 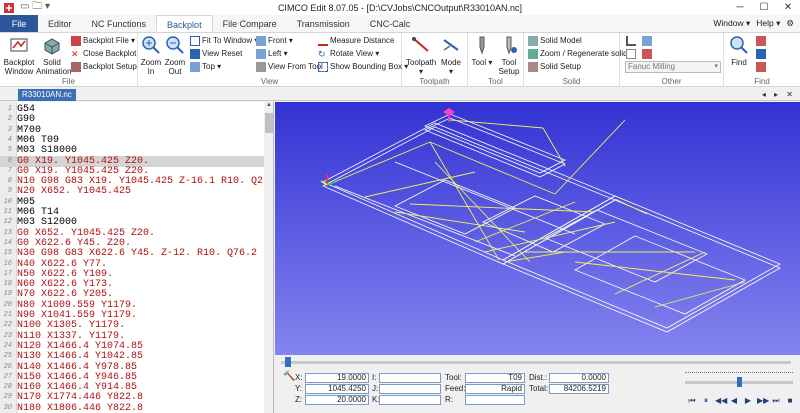 I want to click on tab-backplot: Backplot, so click(x=184, y=23).